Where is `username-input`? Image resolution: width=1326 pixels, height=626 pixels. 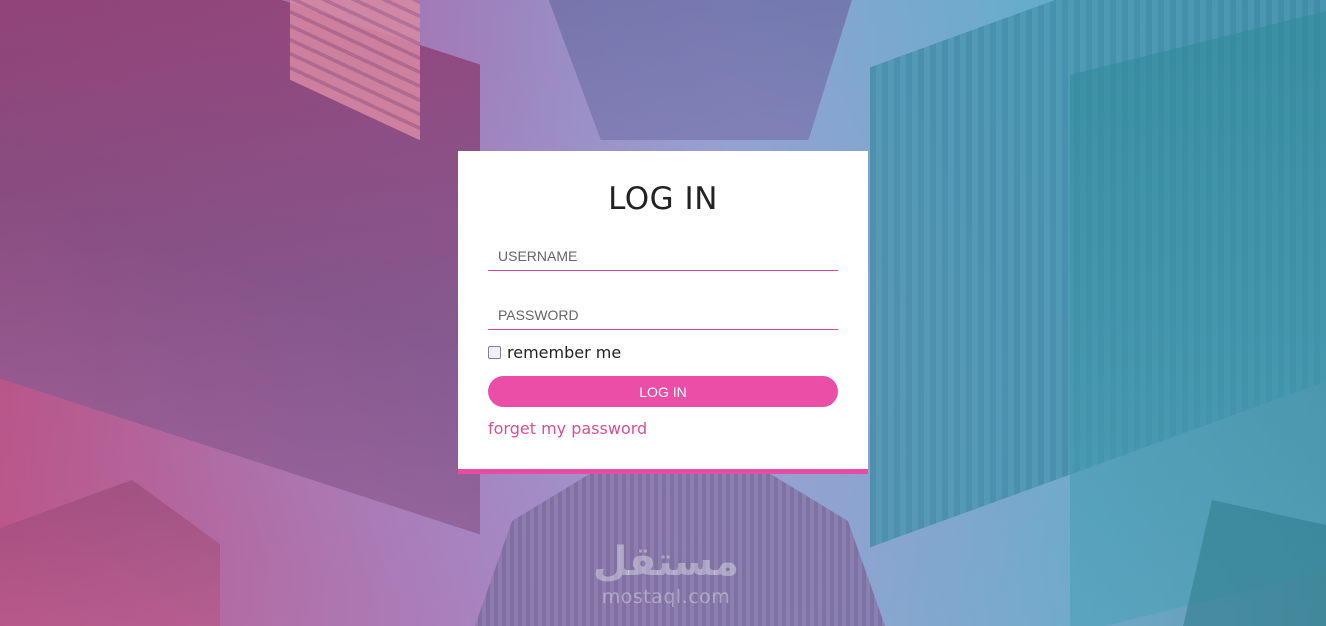
username-input is located at coordinates (663, 256).